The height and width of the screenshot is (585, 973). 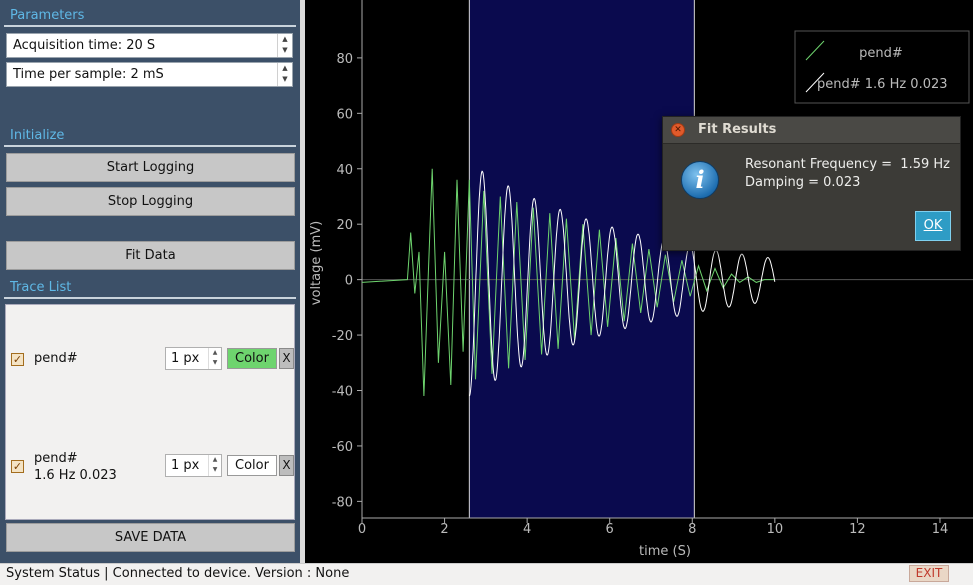 I want to click on ok-button: OK, so click(x=933, y=226).